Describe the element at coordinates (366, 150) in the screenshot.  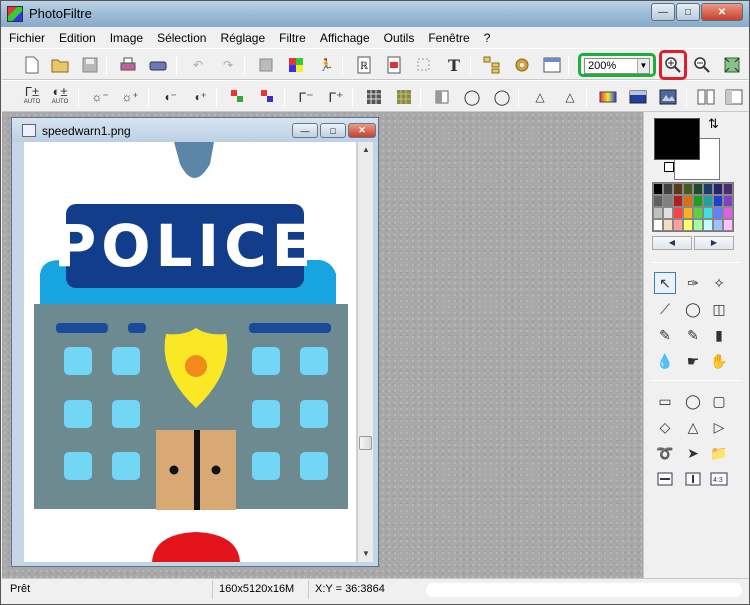
I see `scroll-up-arrow-icon: ▲` at that location.